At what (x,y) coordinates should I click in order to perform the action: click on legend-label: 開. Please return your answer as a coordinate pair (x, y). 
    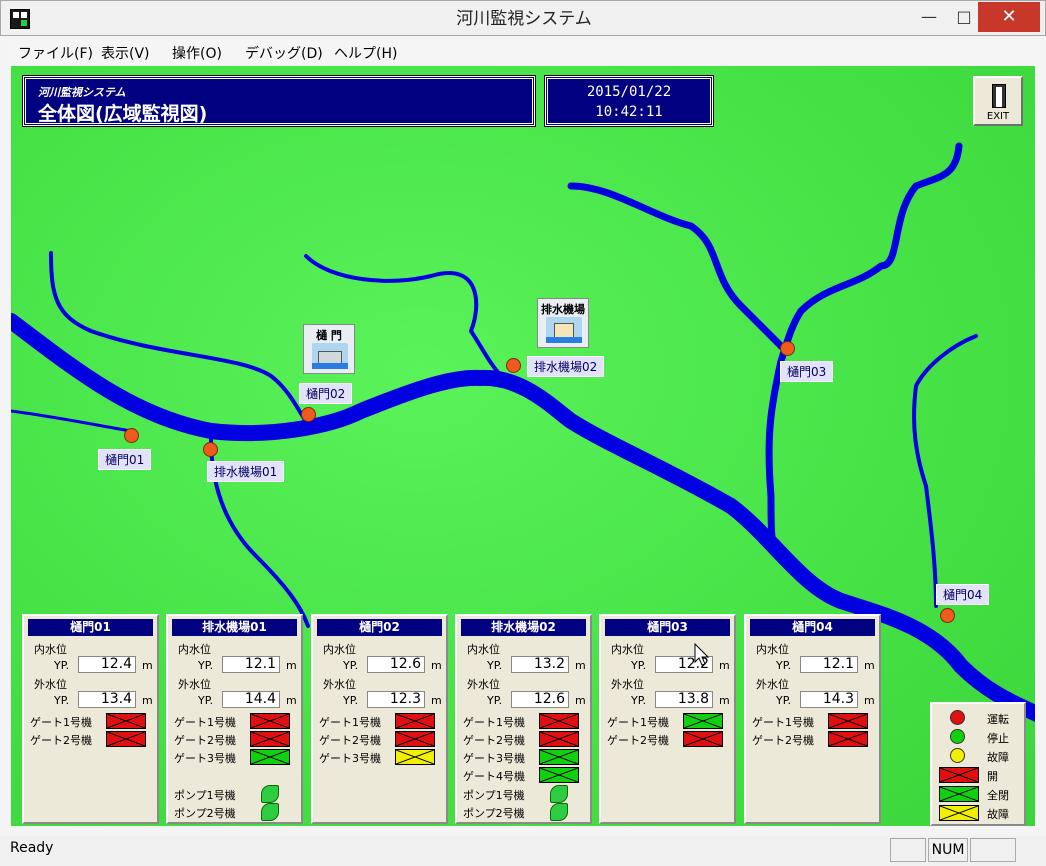
    Looking at the image, I should click on (992, 776).